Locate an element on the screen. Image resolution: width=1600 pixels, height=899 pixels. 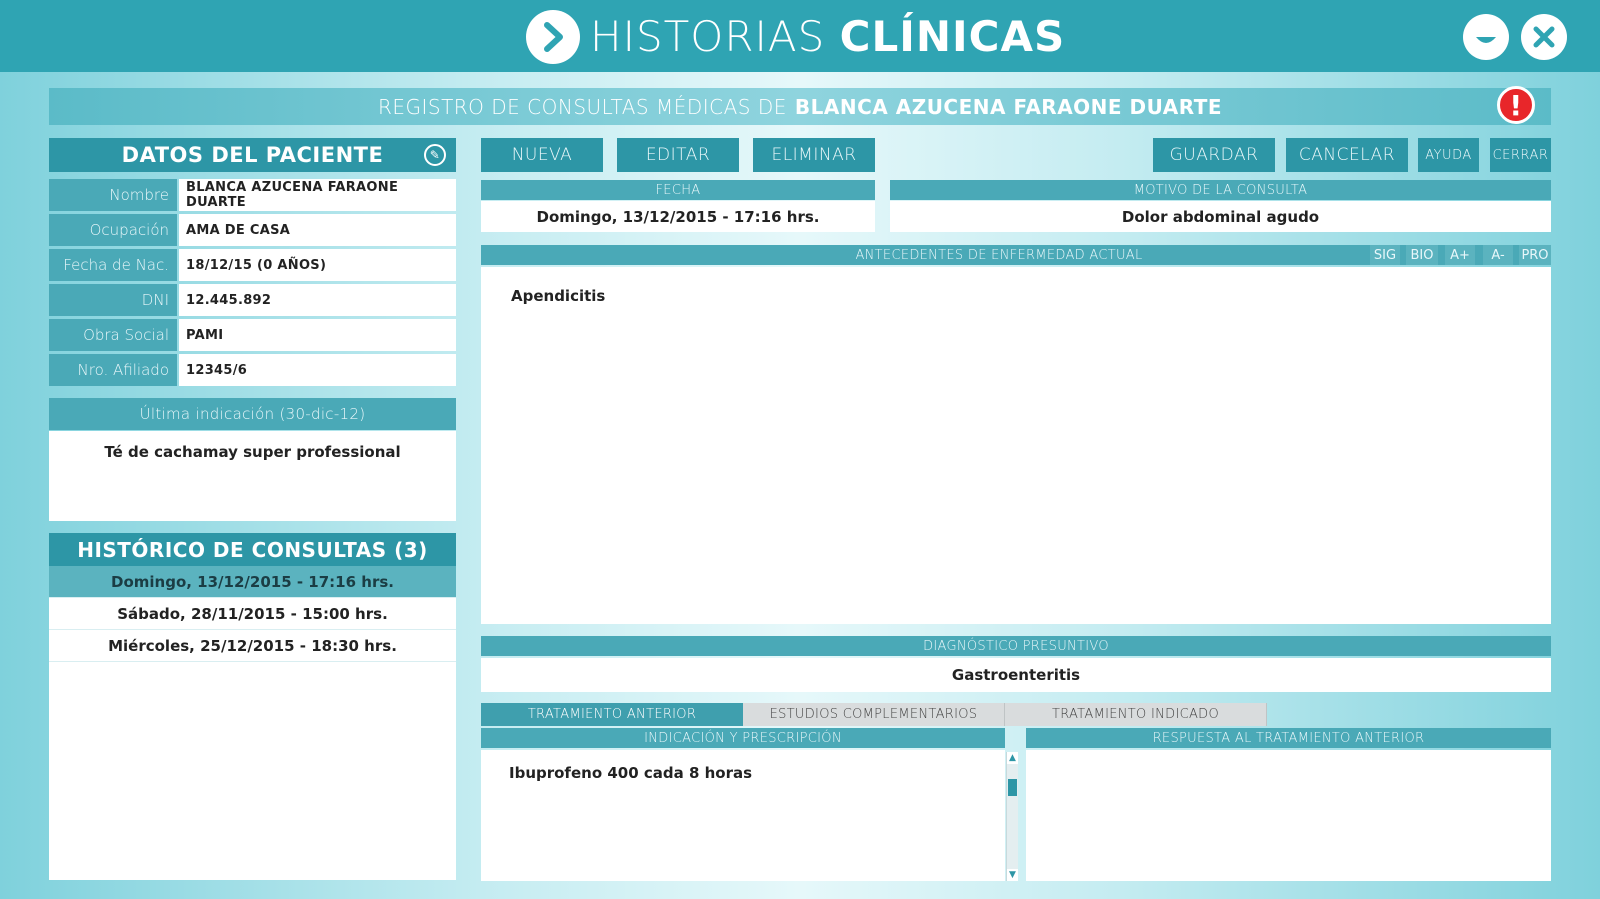
save-button: GUARDAR is located at coordinates (1214, 155).